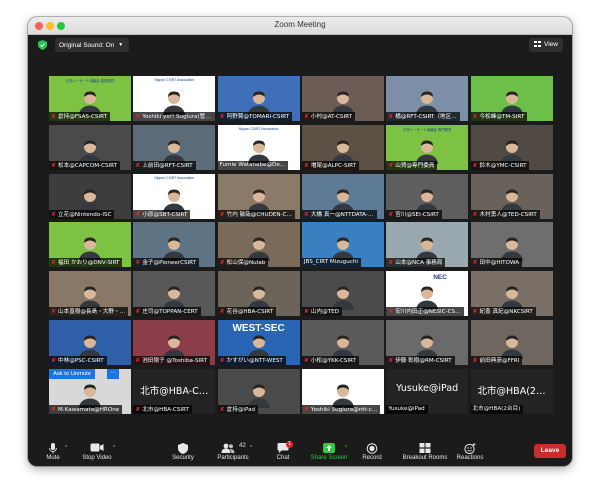 The height and width of the screenshot is (501, 600). I want to click on participant-video-tile: ✘ 金子@PioneerCSIRT, so click(174, 245).